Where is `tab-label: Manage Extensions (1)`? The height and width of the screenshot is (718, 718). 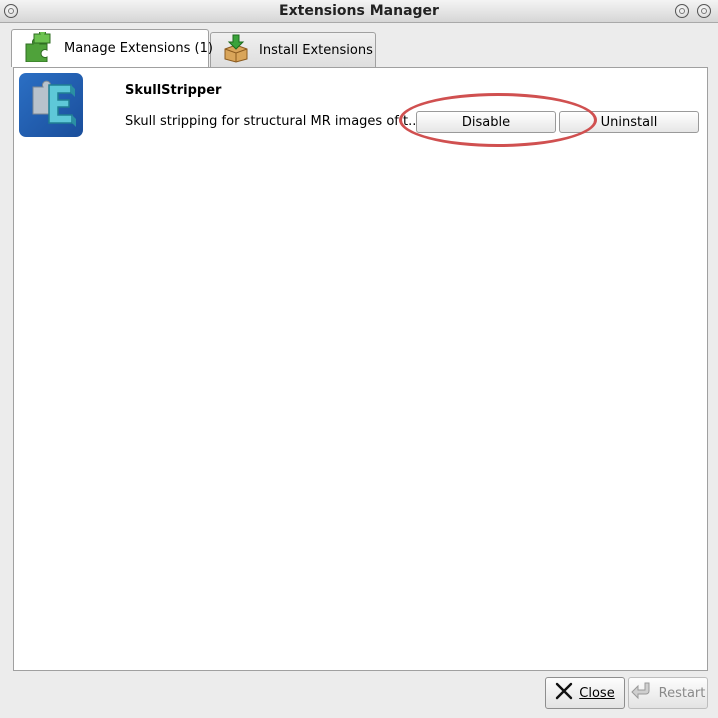
tab-label: Manage Extensions (1) is located at coordinates (138, 48).